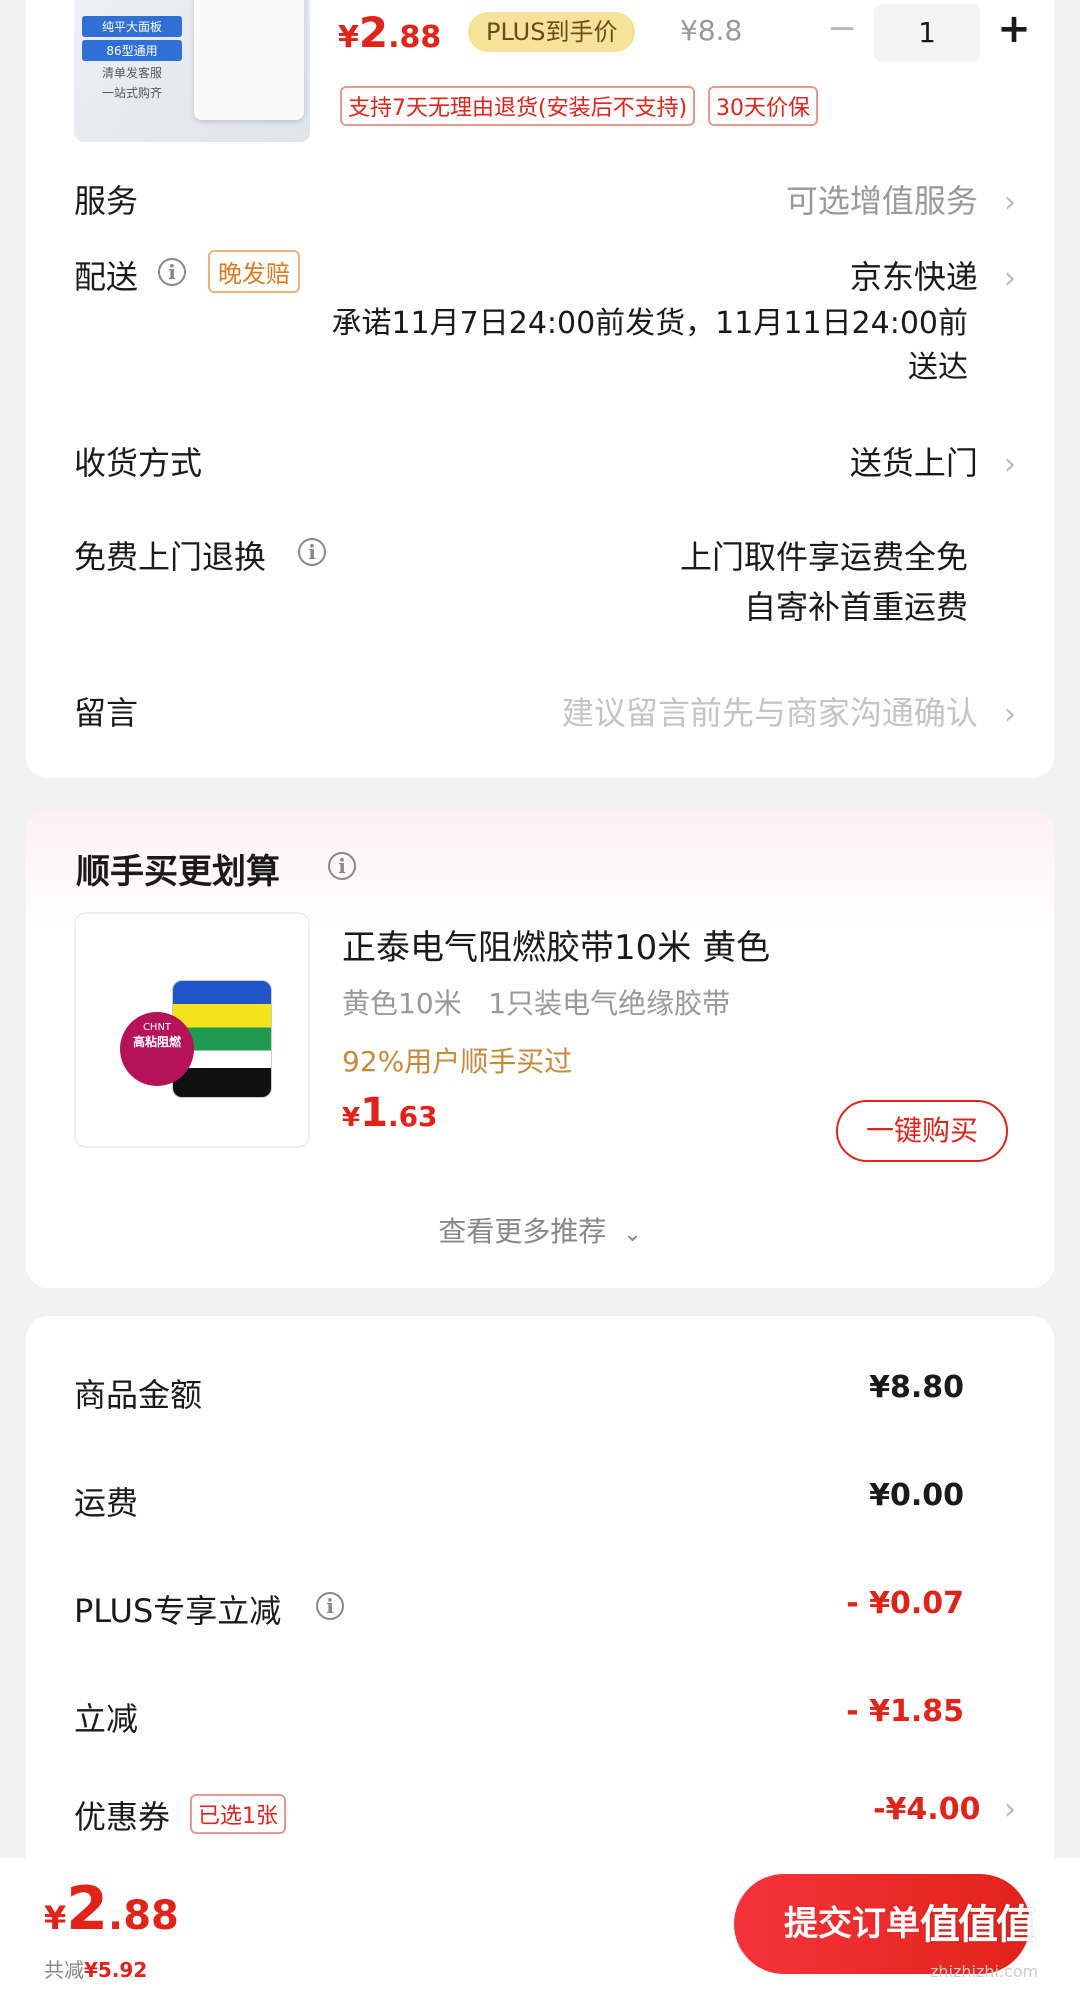 The height and width of the screenshot is (1990, 1080). What do you see at coordinates (132, 26) in the screenshot?
I see `image-tag-1: 纯平大面板` at bounding box center [132, 26].